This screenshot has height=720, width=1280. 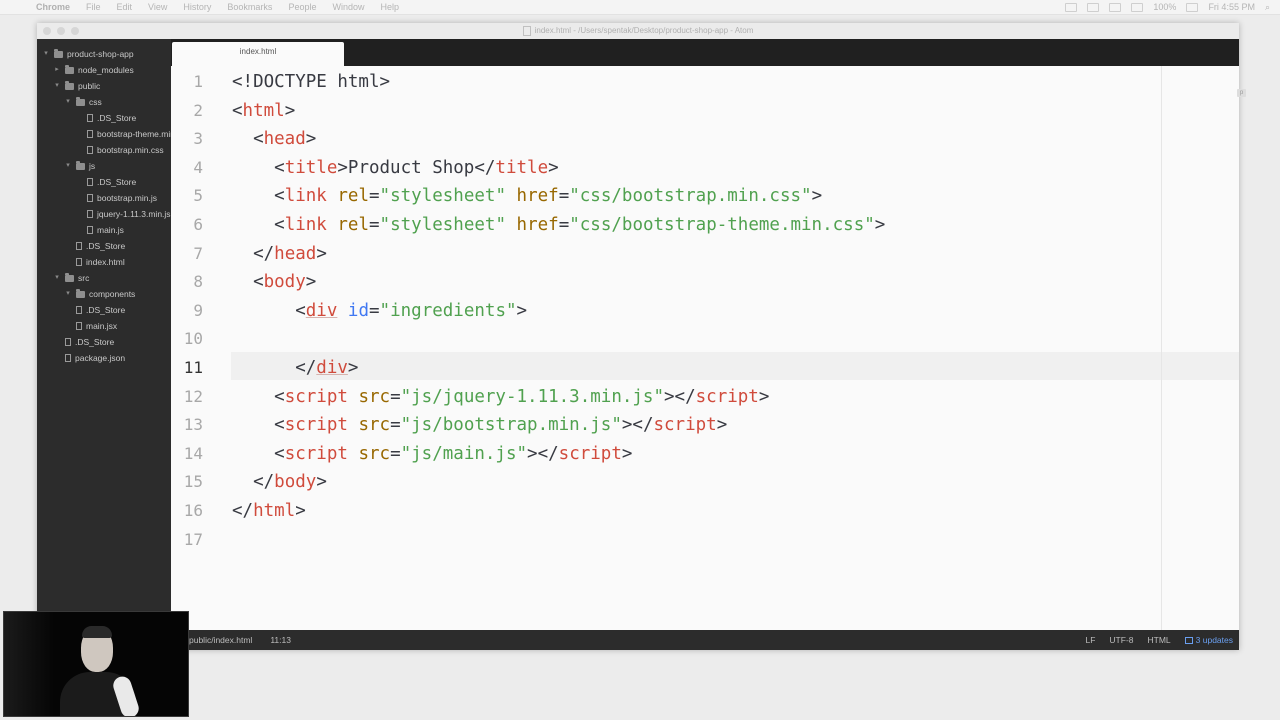 I want to click on code-line: <!DOCTYPE html>, so click(x=311, y=82).